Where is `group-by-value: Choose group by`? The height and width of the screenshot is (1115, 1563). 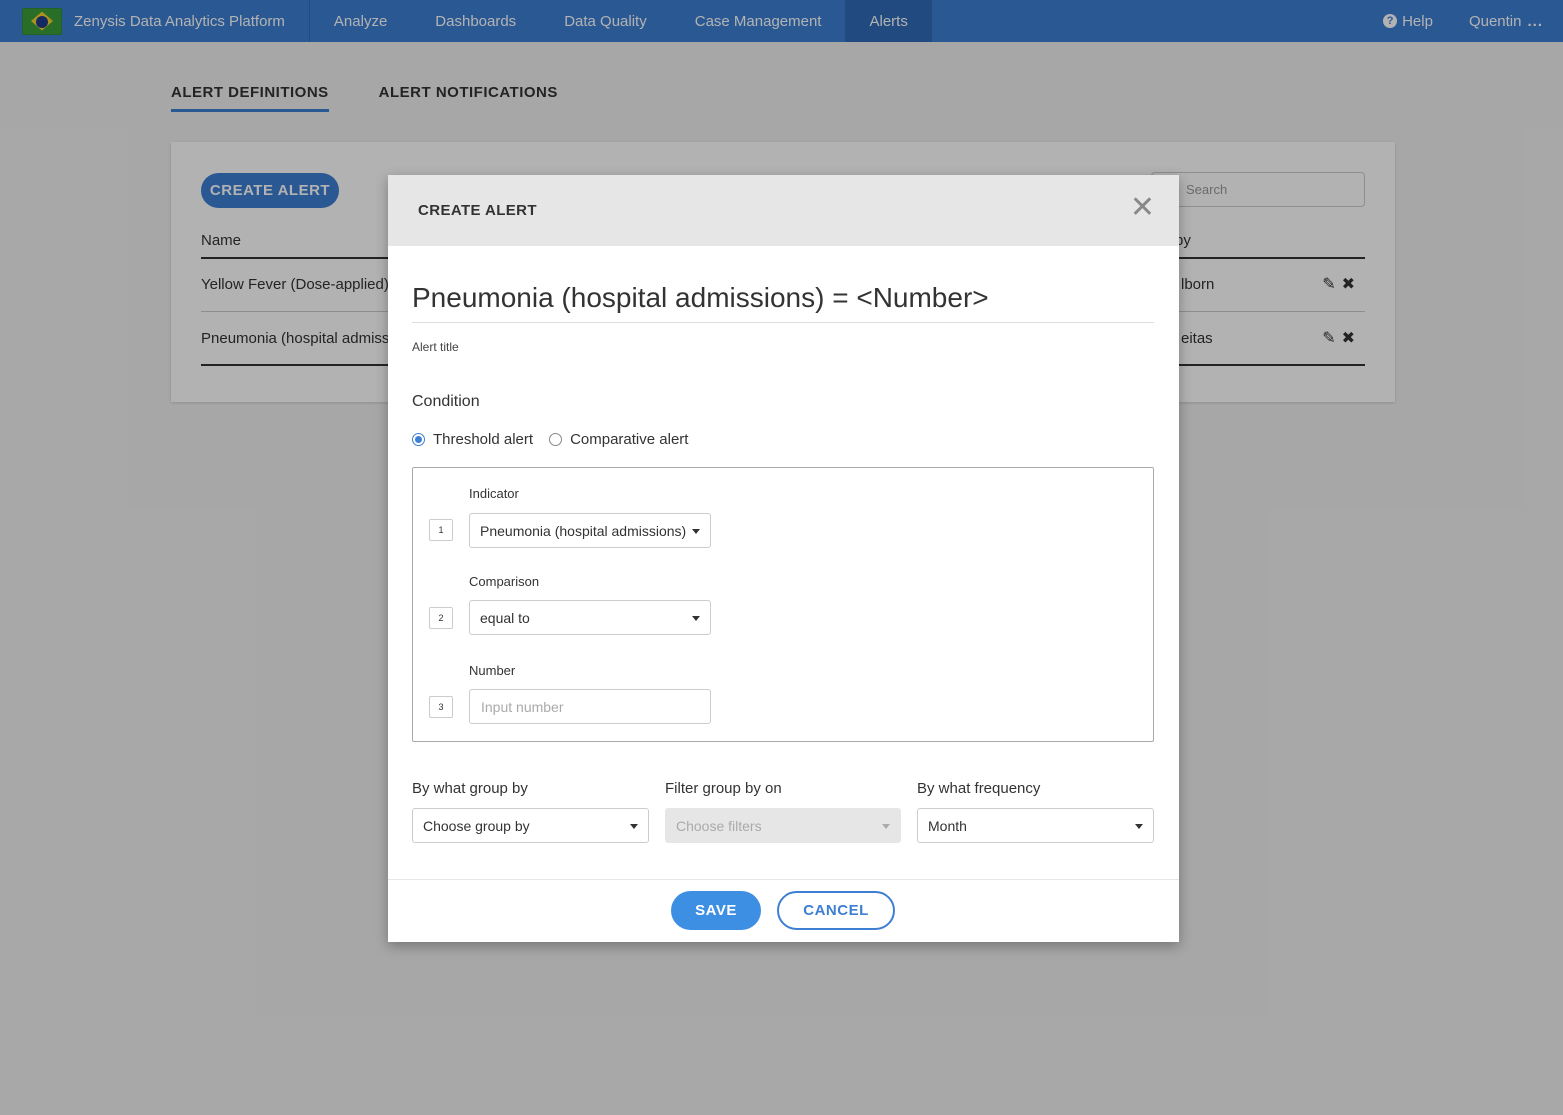
group-by-value: Choose group by is located at coordinates (476, 825).